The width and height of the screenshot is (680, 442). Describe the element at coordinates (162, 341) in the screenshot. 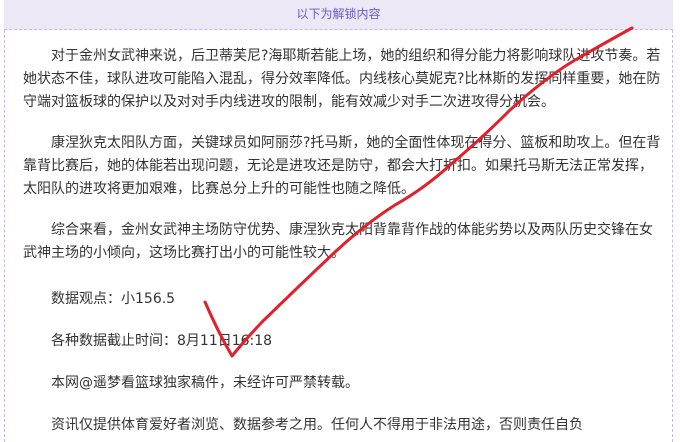

I see `data-cutoff-time: 各种数据截止时间：8月11日16:18` at that location.